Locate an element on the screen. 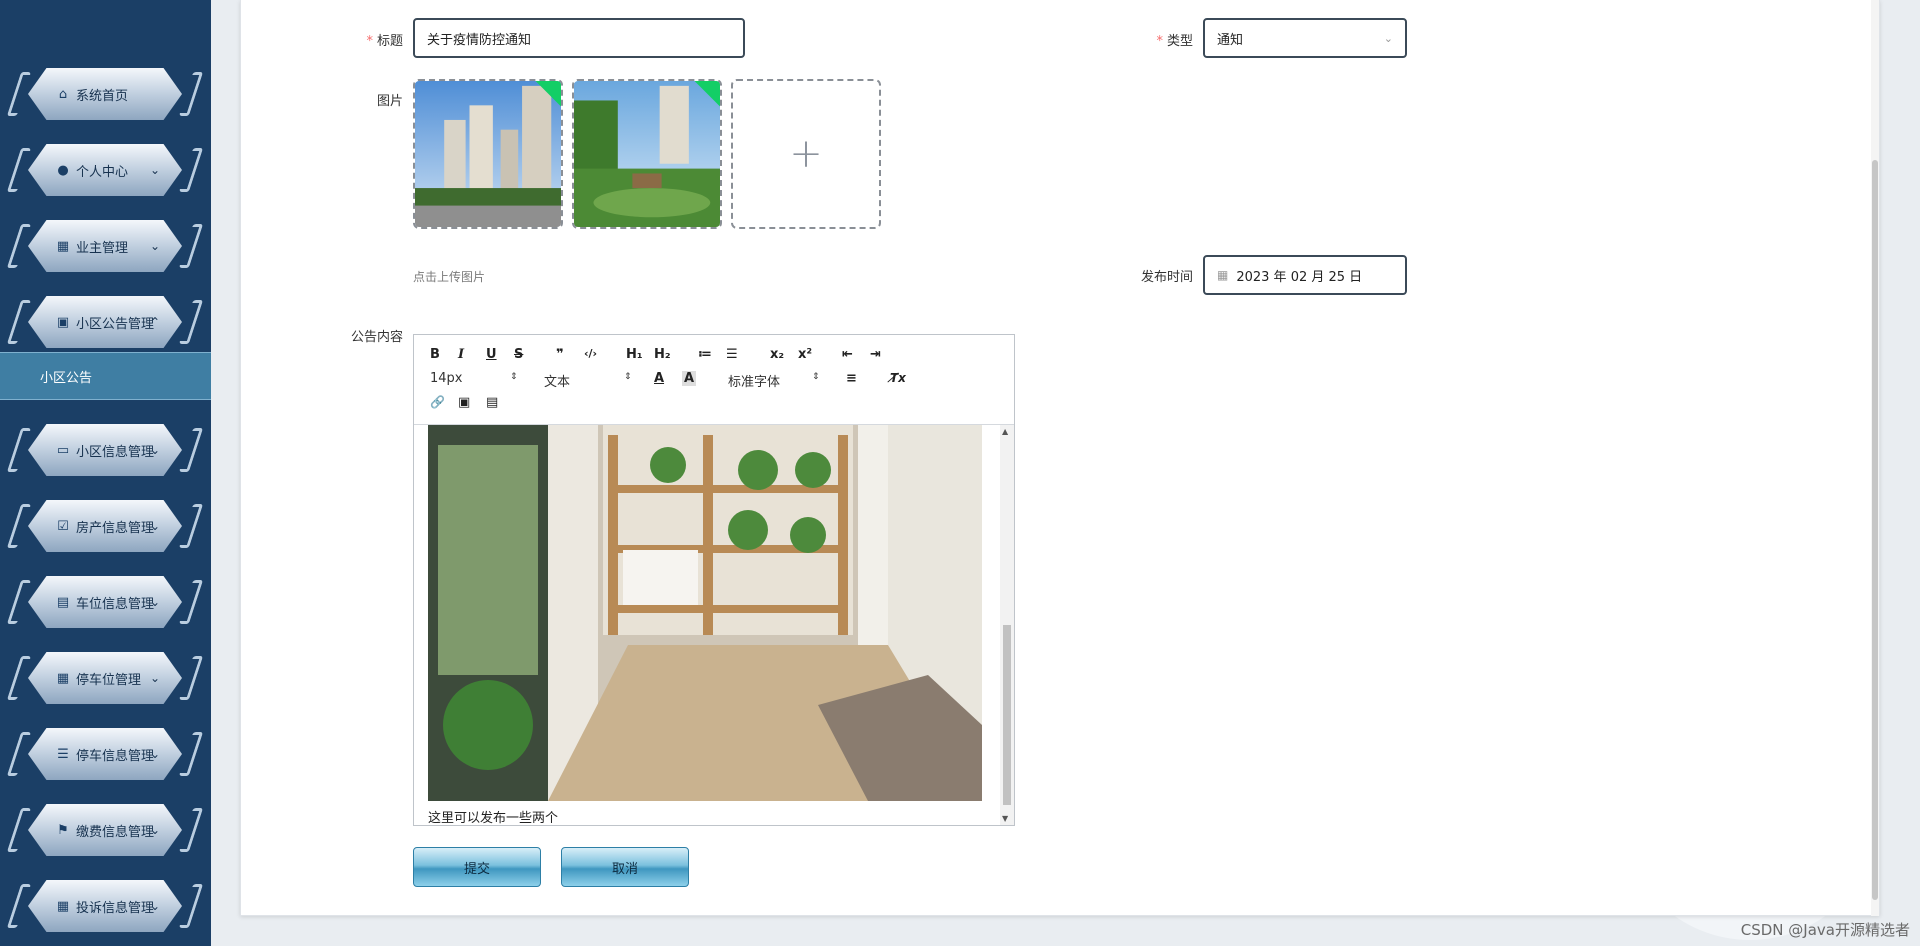 This screenshot has height=946, width=1920. font-family-select: 标准字体 ⇕ is located at coordinates (774, 380).